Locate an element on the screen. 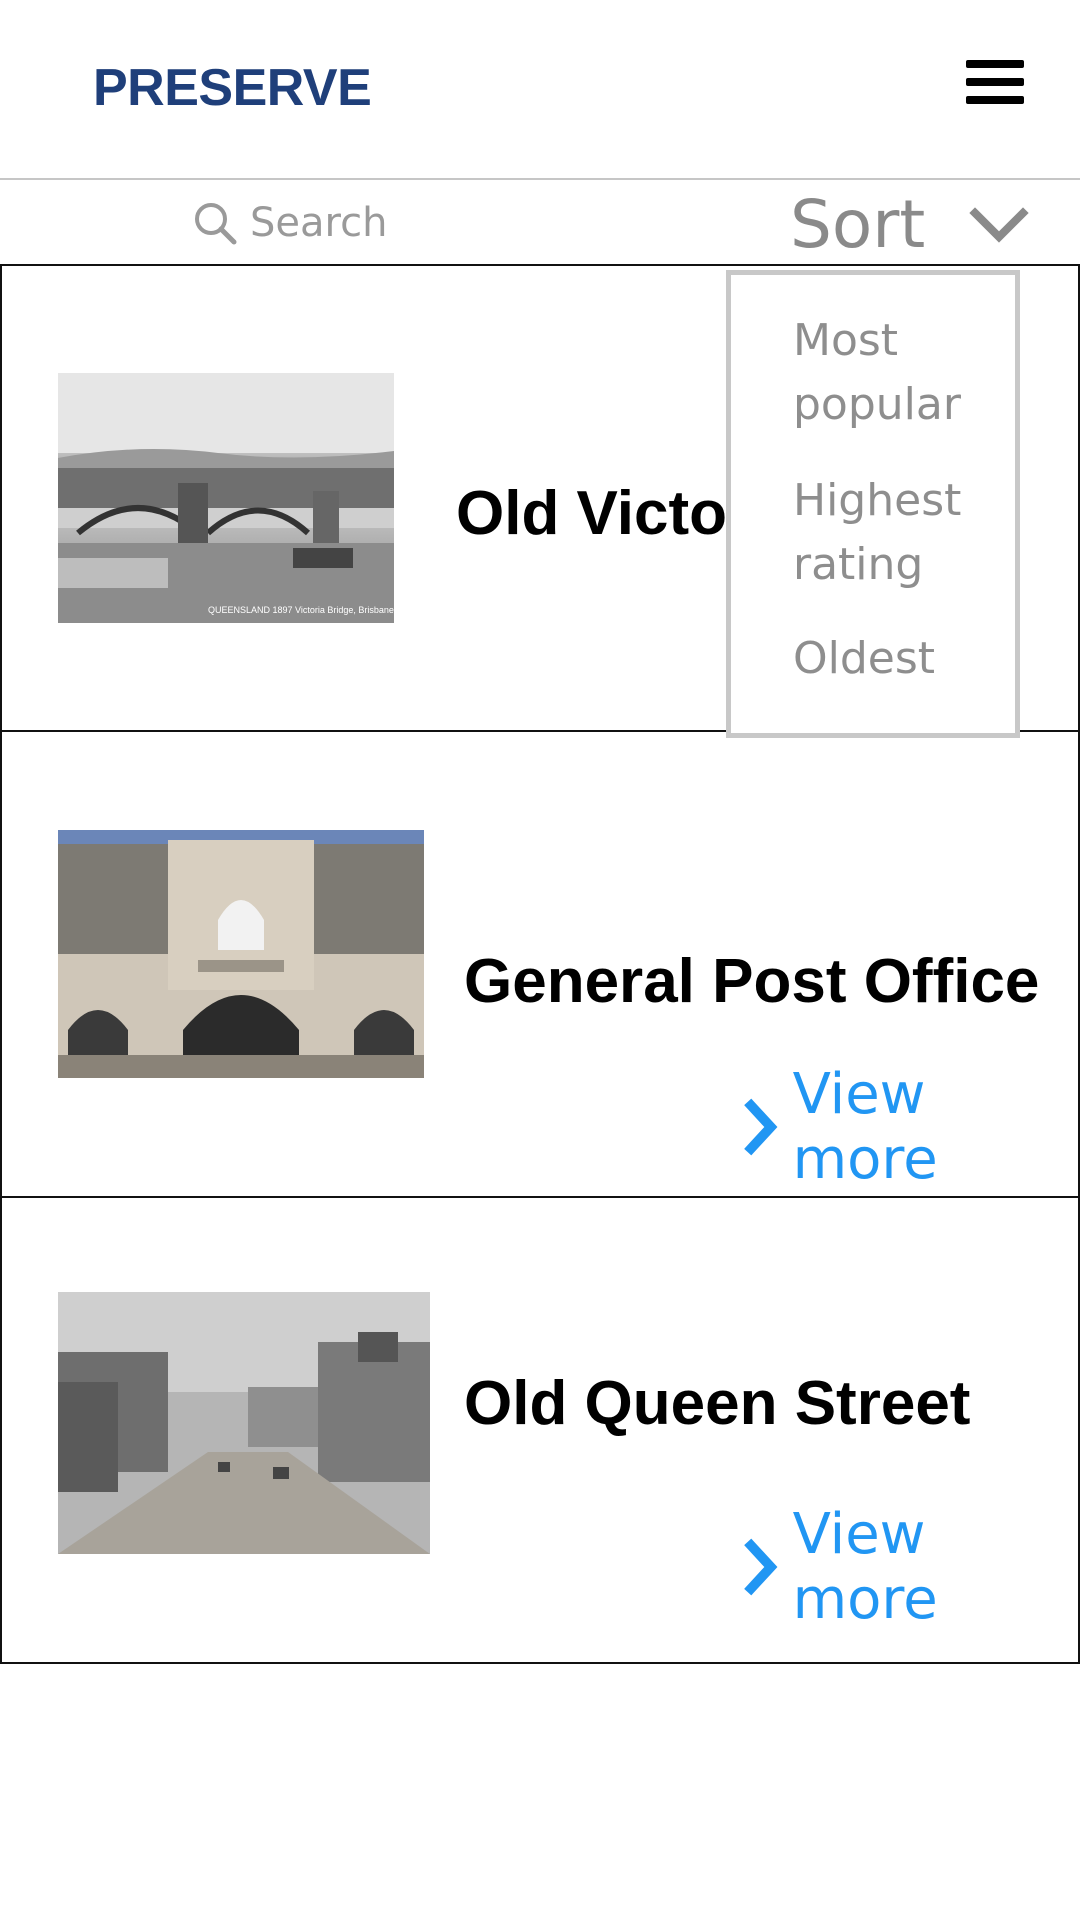 The image size is (1080, 1920). search-input: Search is located at coordinates (289, 223).